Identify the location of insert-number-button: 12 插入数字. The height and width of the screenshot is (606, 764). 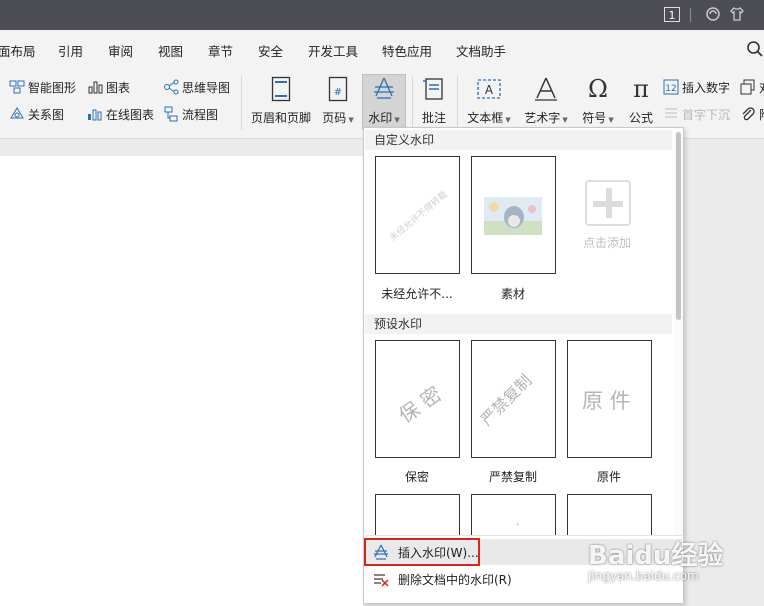
(696, 87).